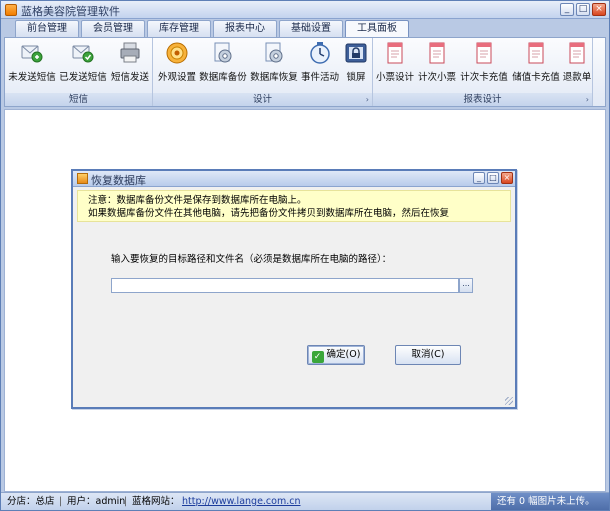 This screenshot has width=610, height=511. What do you see at coordinates (577, 77) in the screenshot?
I see `ribbon-label: 退款单` at bounding box center [577, 77].